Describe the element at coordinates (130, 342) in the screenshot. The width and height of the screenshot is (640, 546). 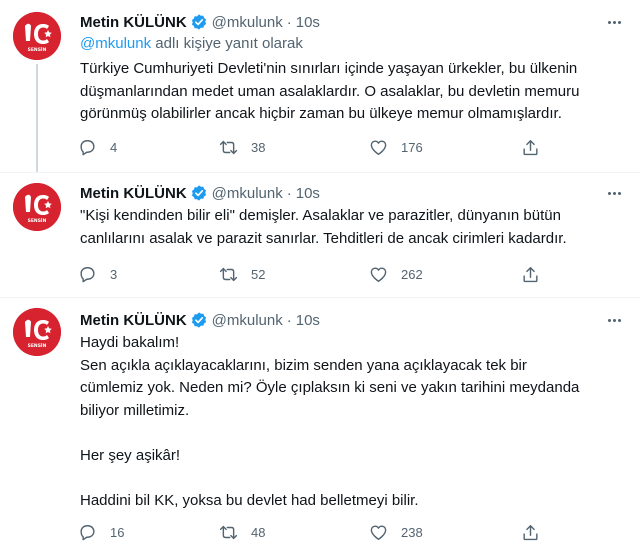
I see `tweet-text-line: Haydi bakalım!` at that location.